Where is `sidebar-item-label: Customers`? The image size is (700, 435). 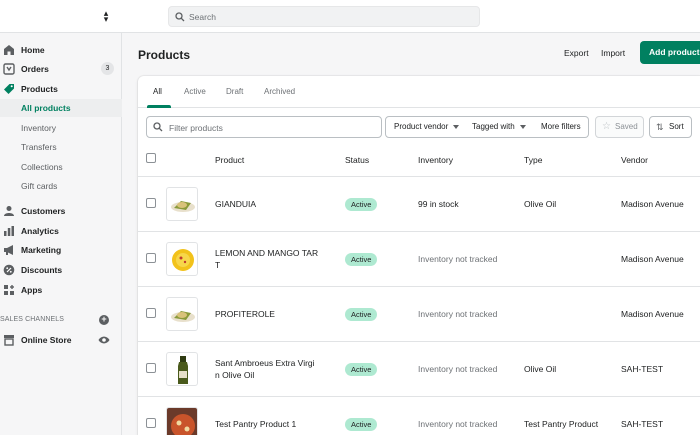 sidebar-item-label: Customers is located at coordinates (43, 211).